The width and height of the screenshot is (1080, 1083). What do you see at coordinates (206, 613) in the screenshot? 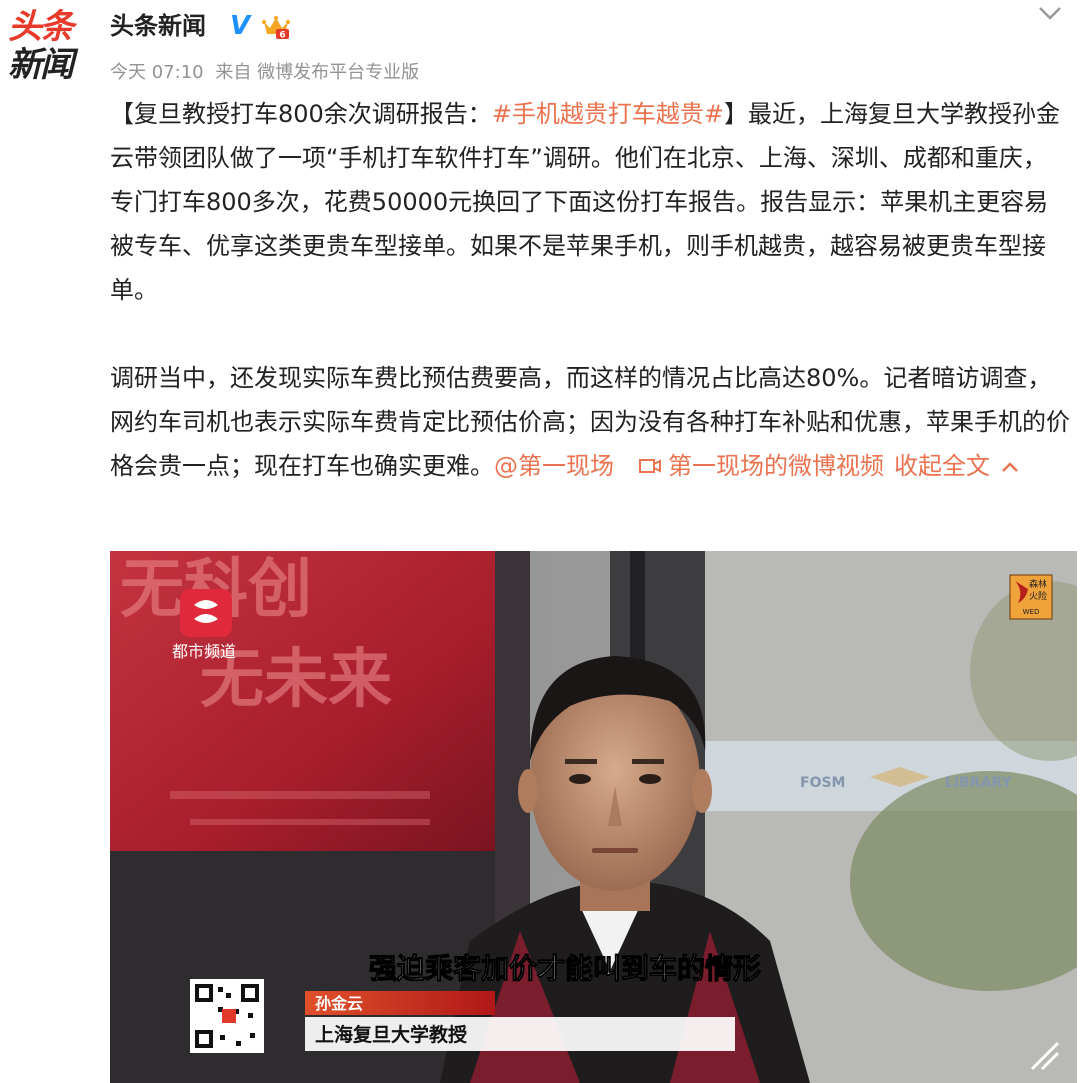
I see `channel-logo-icon` at bounding box center [206, 613].